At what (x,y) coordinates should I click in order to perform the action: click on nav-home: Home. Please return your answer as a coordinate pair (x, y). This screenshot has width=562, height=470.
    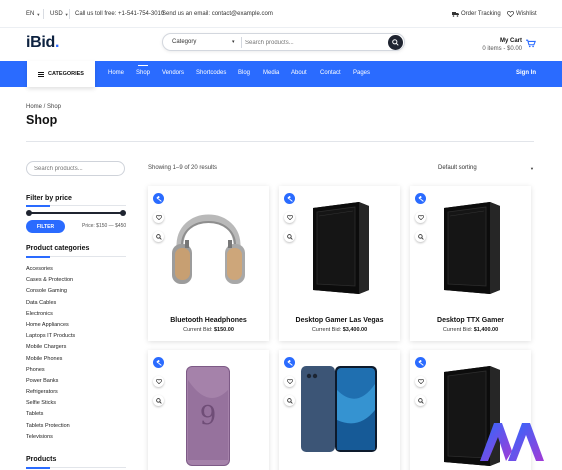
    Looking at the image, I should click on (116, 73).